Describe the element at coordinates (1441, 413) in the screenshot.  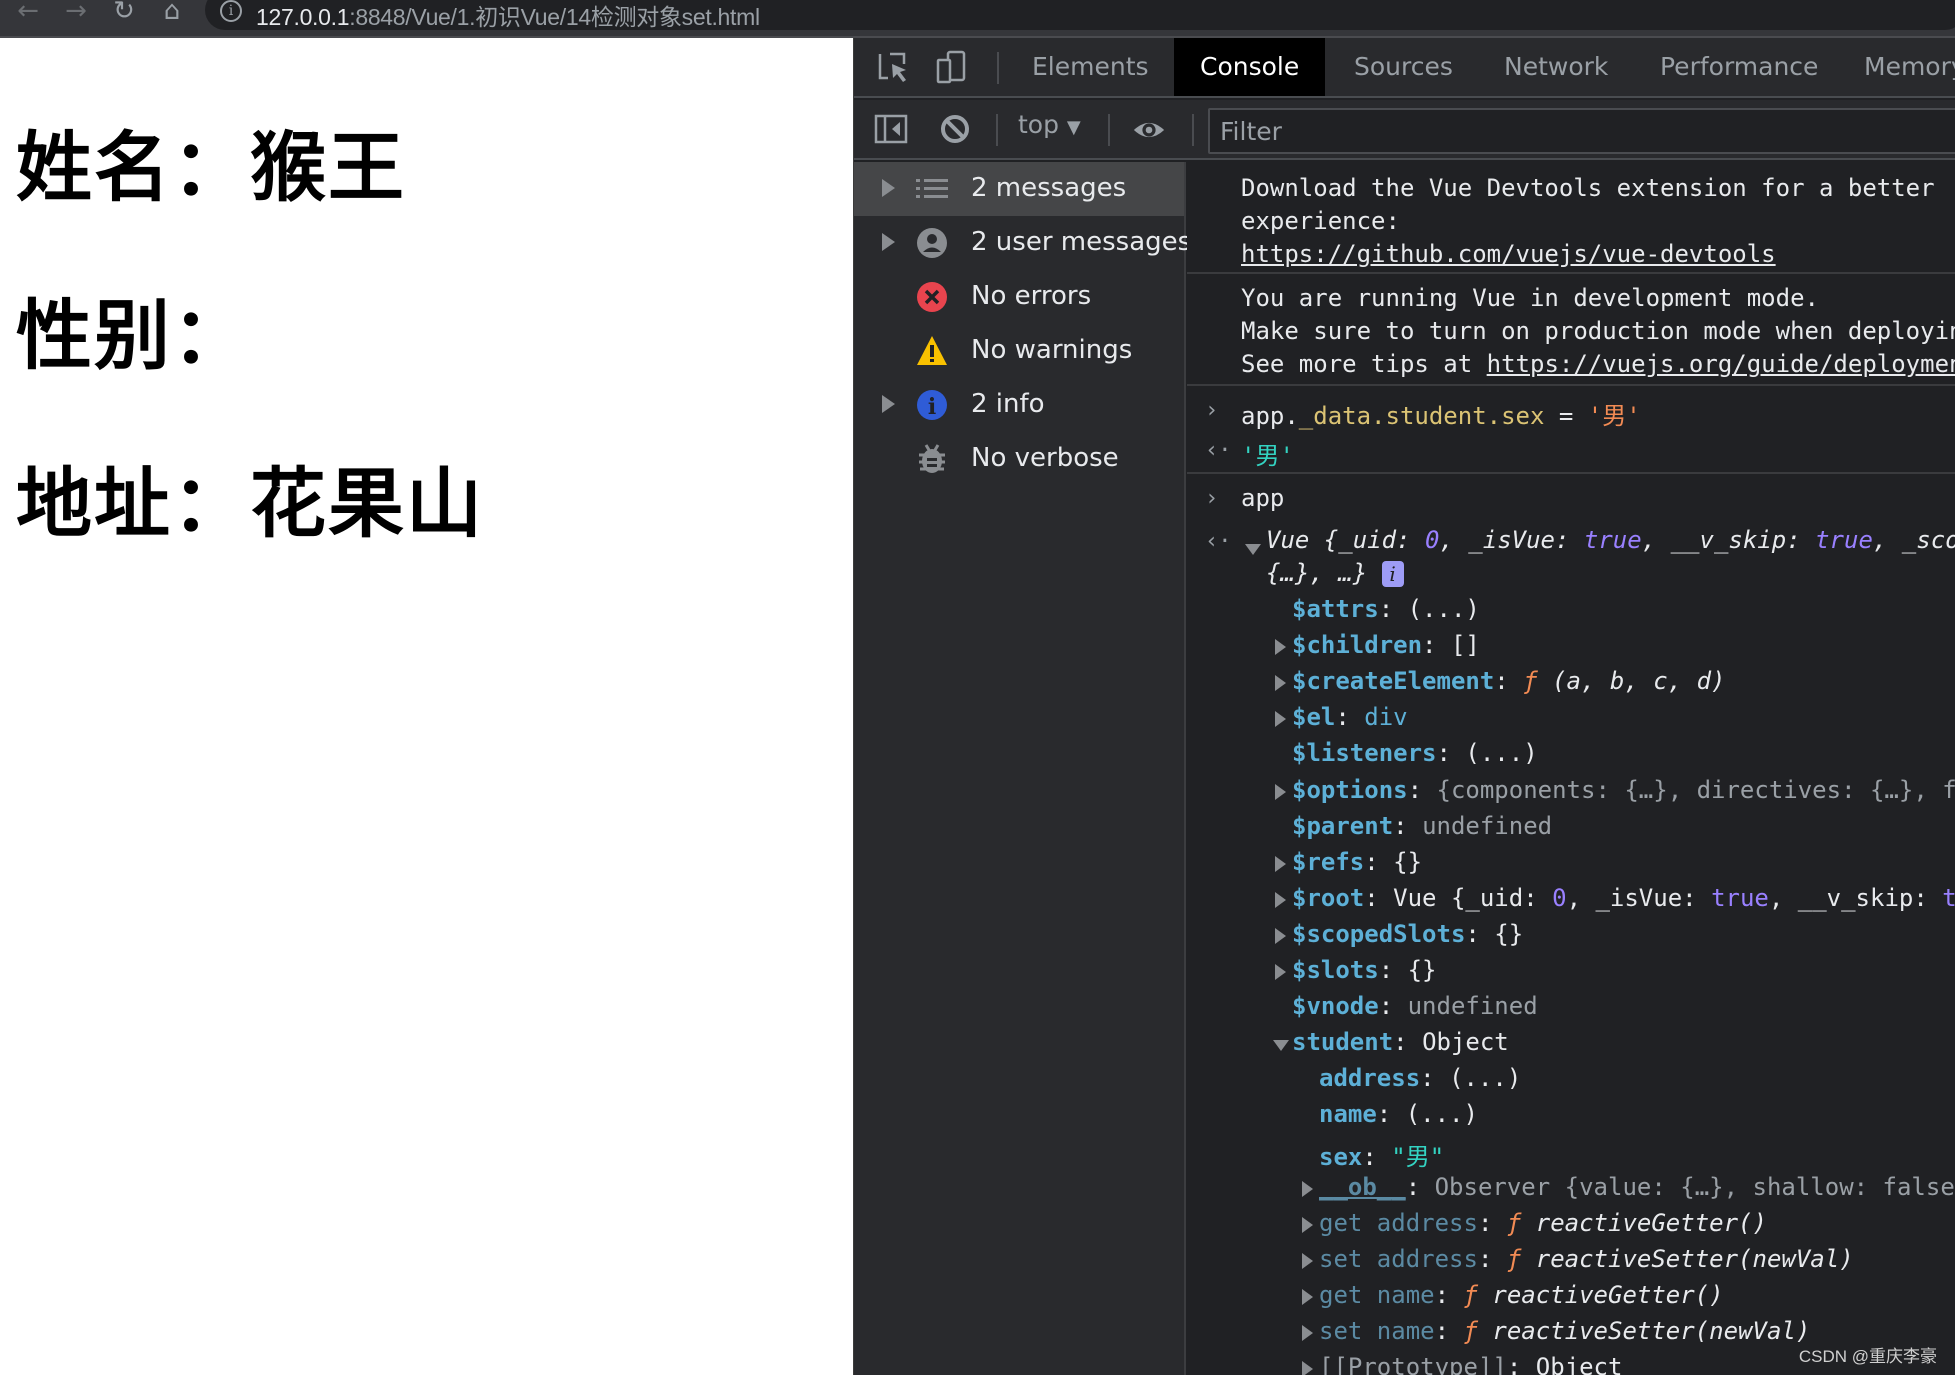
I see `console-command: app._data.student.sex = '男'` at that location.